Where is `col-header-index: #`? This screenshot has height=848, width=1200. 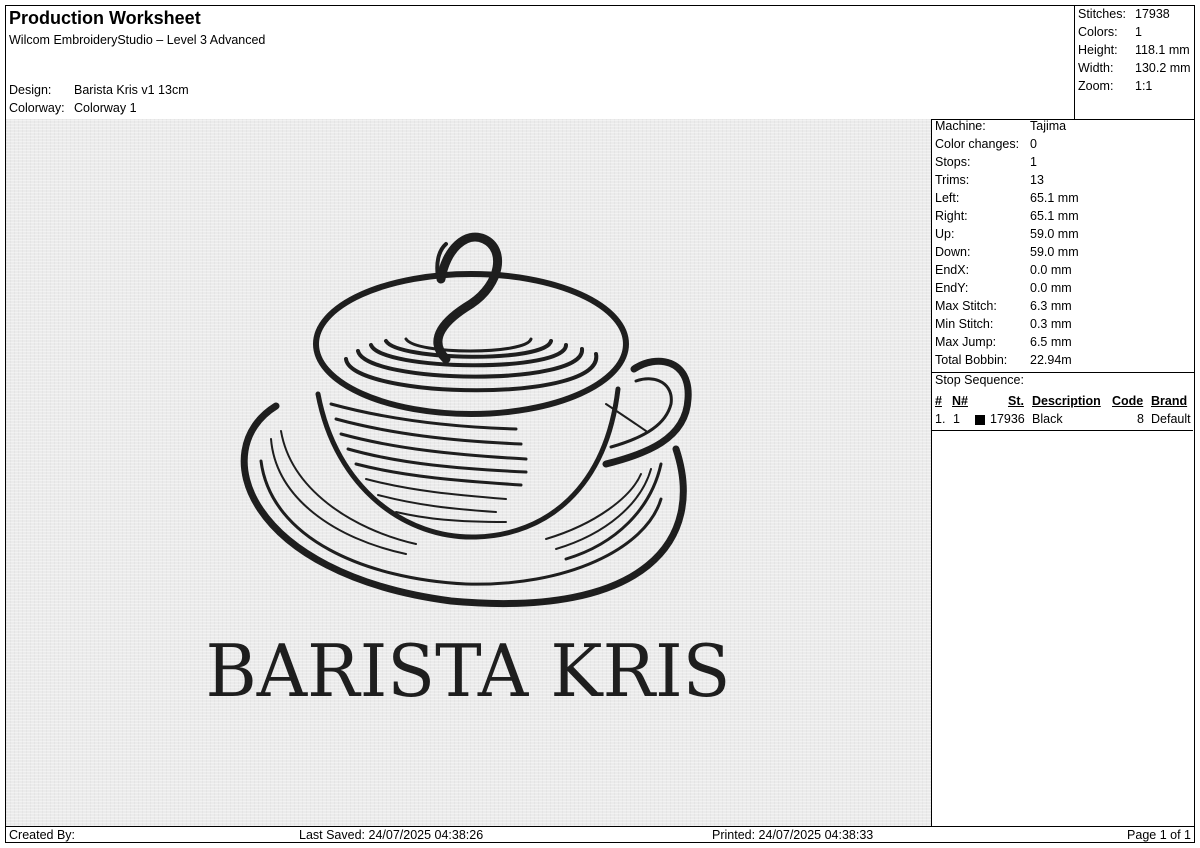 col-header-index: # is located at coordinates (938, 401).